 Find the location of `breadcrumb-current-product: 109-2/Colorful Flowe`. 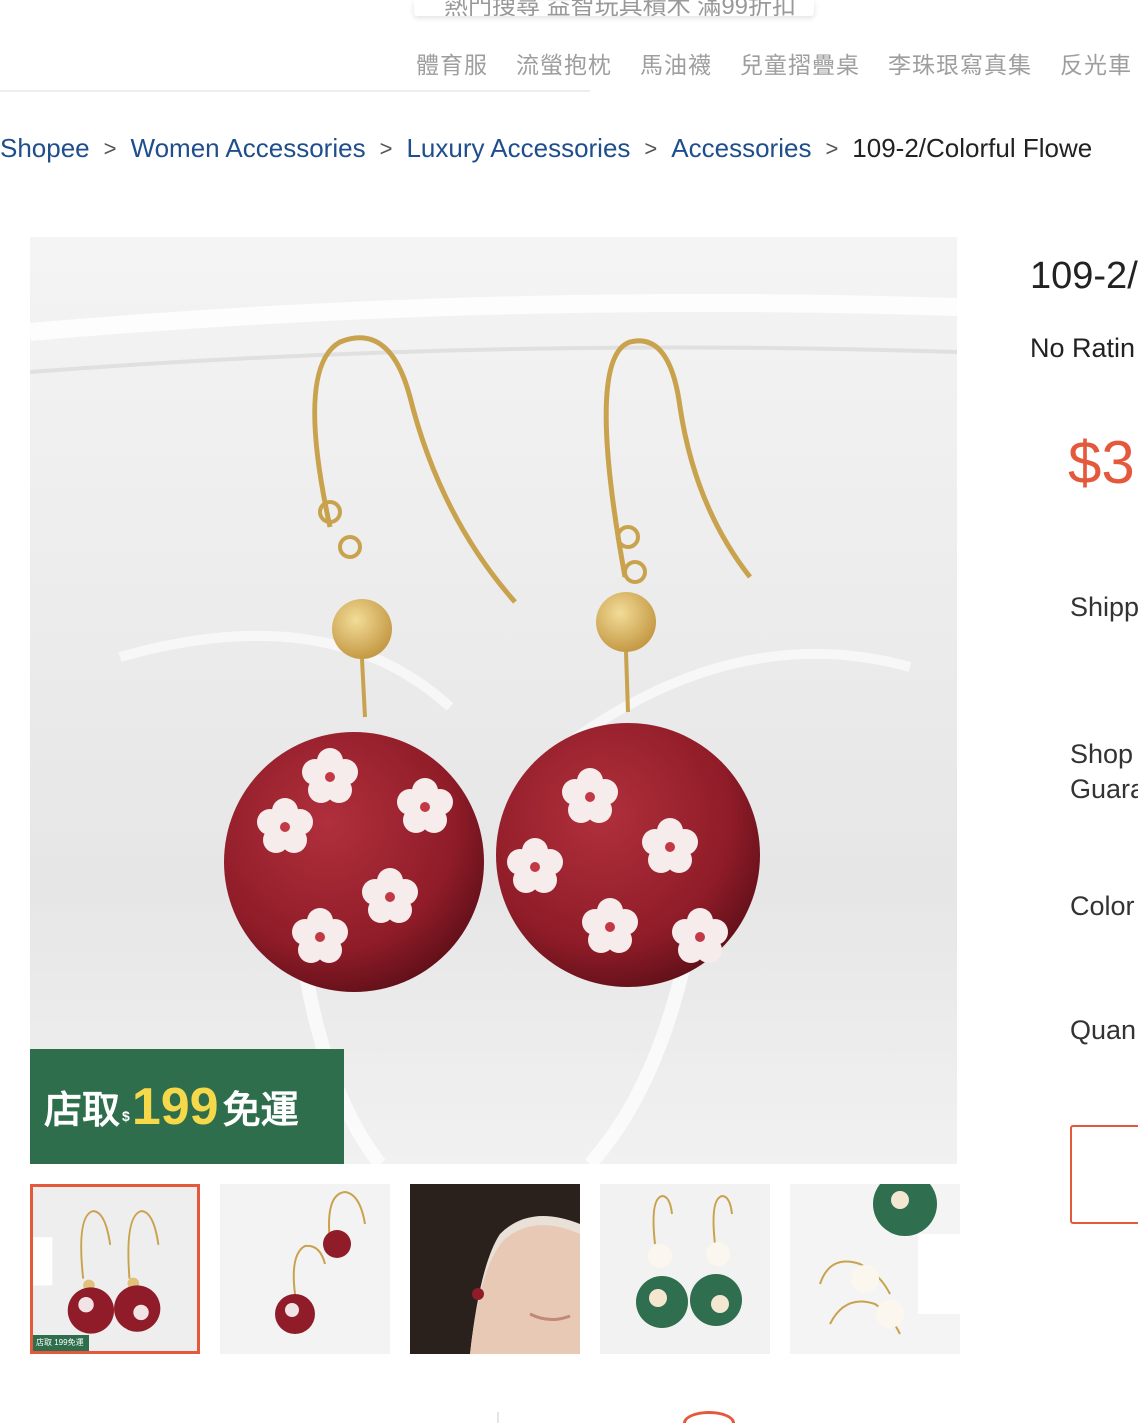

breadcrumb-current-product: 109-2/Colorful Flowe is located at coordinates (972, 148).